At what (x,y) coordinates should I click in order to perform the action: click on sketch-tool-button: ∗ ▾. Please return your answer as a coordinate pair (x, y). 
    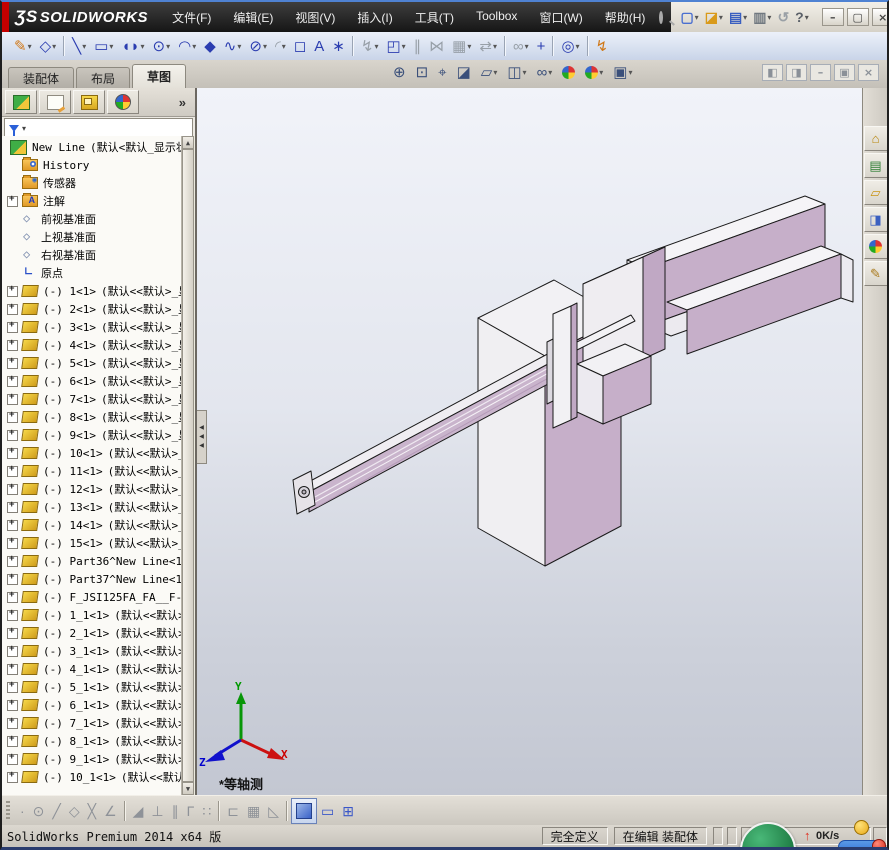
    Looking at the image, I should click on (338, 46).